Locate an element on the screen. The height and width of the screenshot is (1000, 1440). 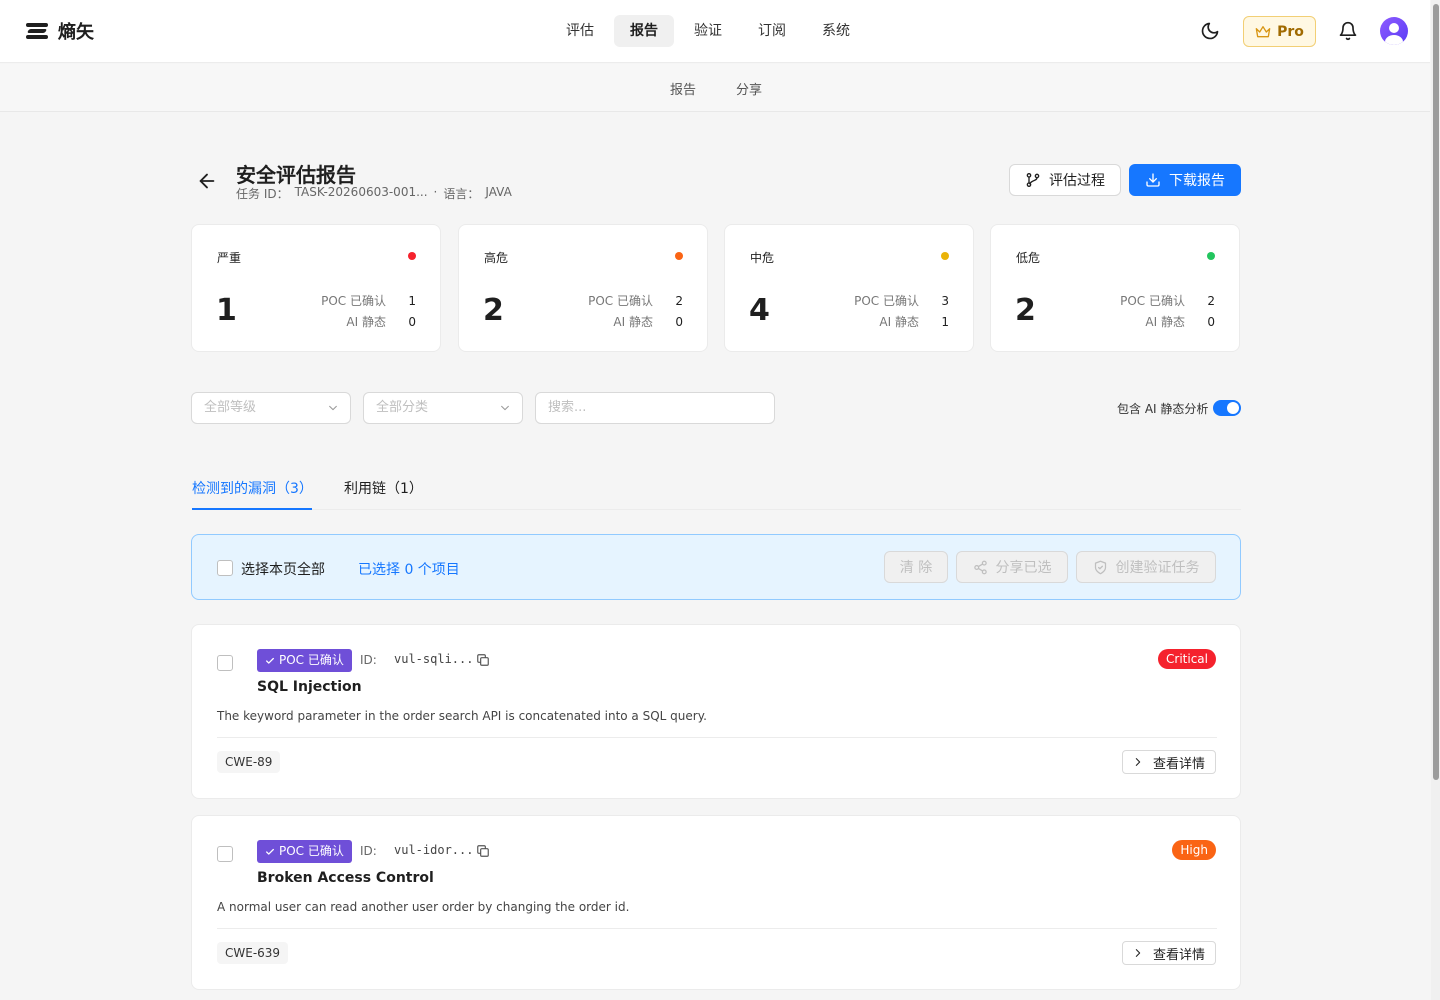
ai-static-value: 1 is located at coordinates (945, 322).